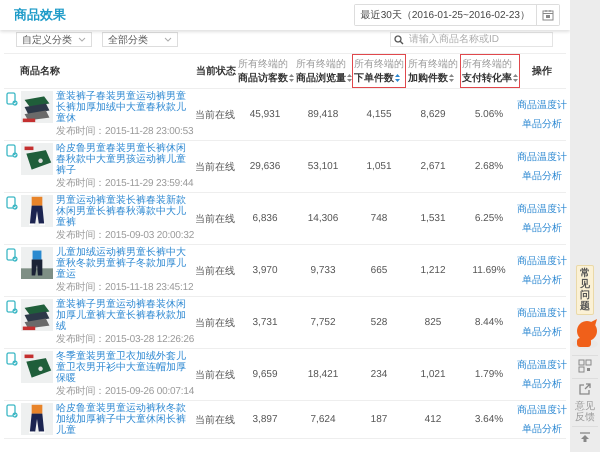 This screenshot has height=452, width=600. Describe the element at coordinates (489, 419) in the screenshot. I see `table-cell: 3.64%` at that location.